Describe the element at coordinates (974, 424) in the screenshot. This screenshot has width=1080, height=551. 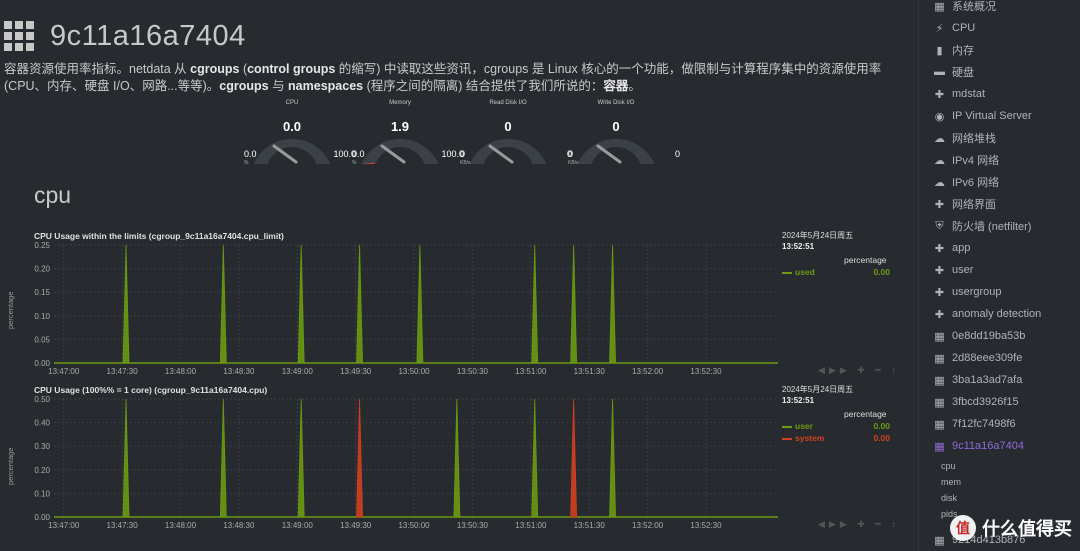
I see `sidebar-item: ▦ 7f12fc7498f6` at that location.